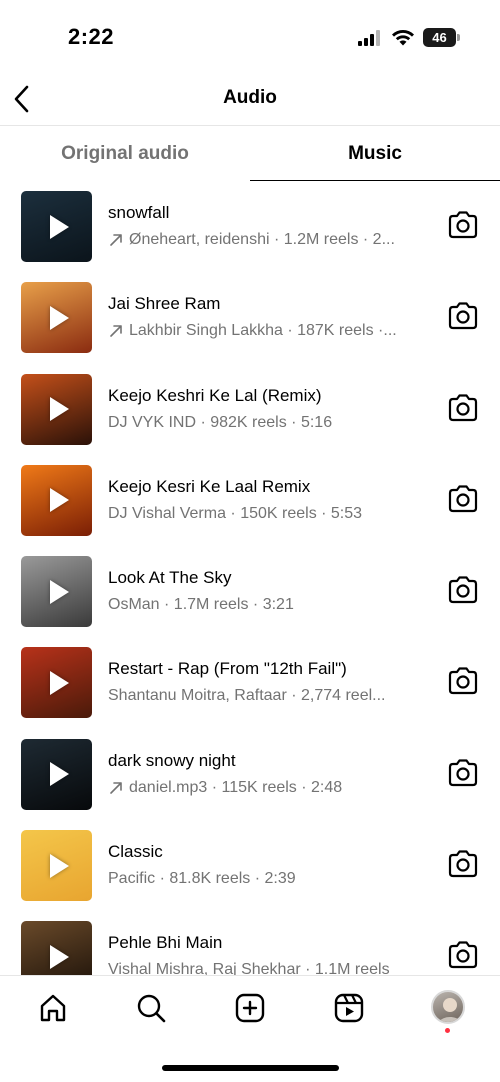 Image resolution: width=500 pixels, height=1082 pixels. I want to click on nav-reels-button, so click(349, 1008).